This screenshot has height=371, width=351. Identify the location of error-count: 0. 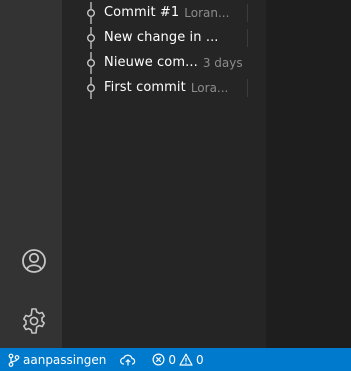
(172, 359).